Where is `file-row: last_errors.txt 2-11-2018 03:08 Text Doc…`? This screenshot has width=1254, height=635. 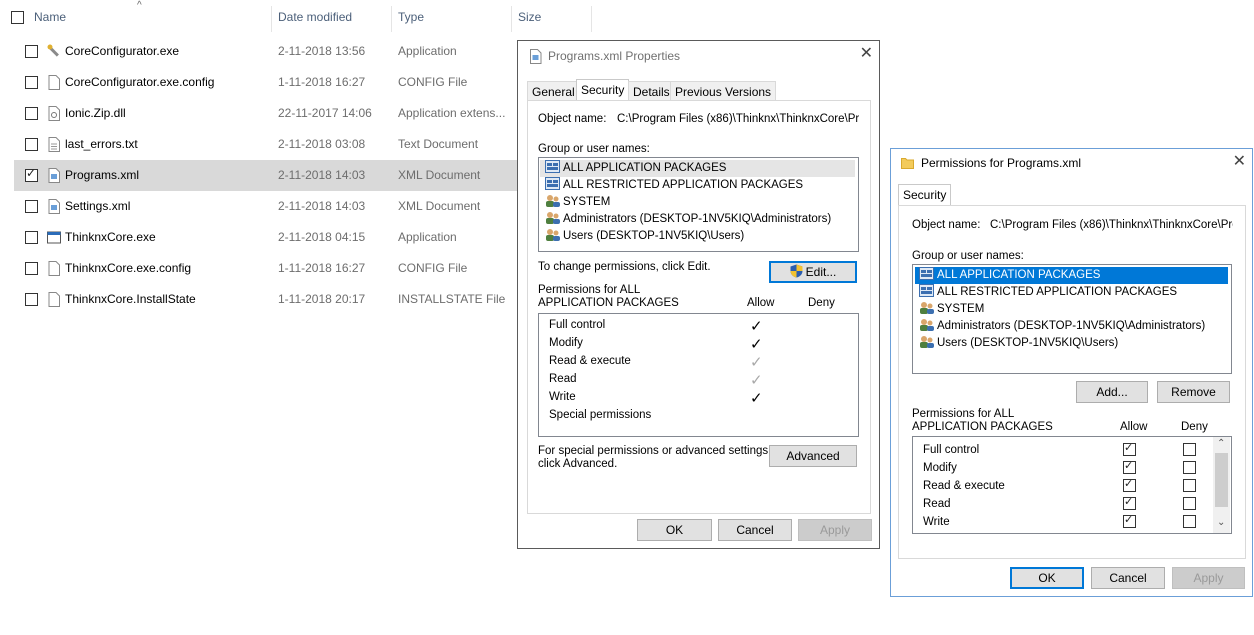
file-row: last_errors.txt 2-11-2018 03:08 Text Doc… is located at coordinates (265, 144).